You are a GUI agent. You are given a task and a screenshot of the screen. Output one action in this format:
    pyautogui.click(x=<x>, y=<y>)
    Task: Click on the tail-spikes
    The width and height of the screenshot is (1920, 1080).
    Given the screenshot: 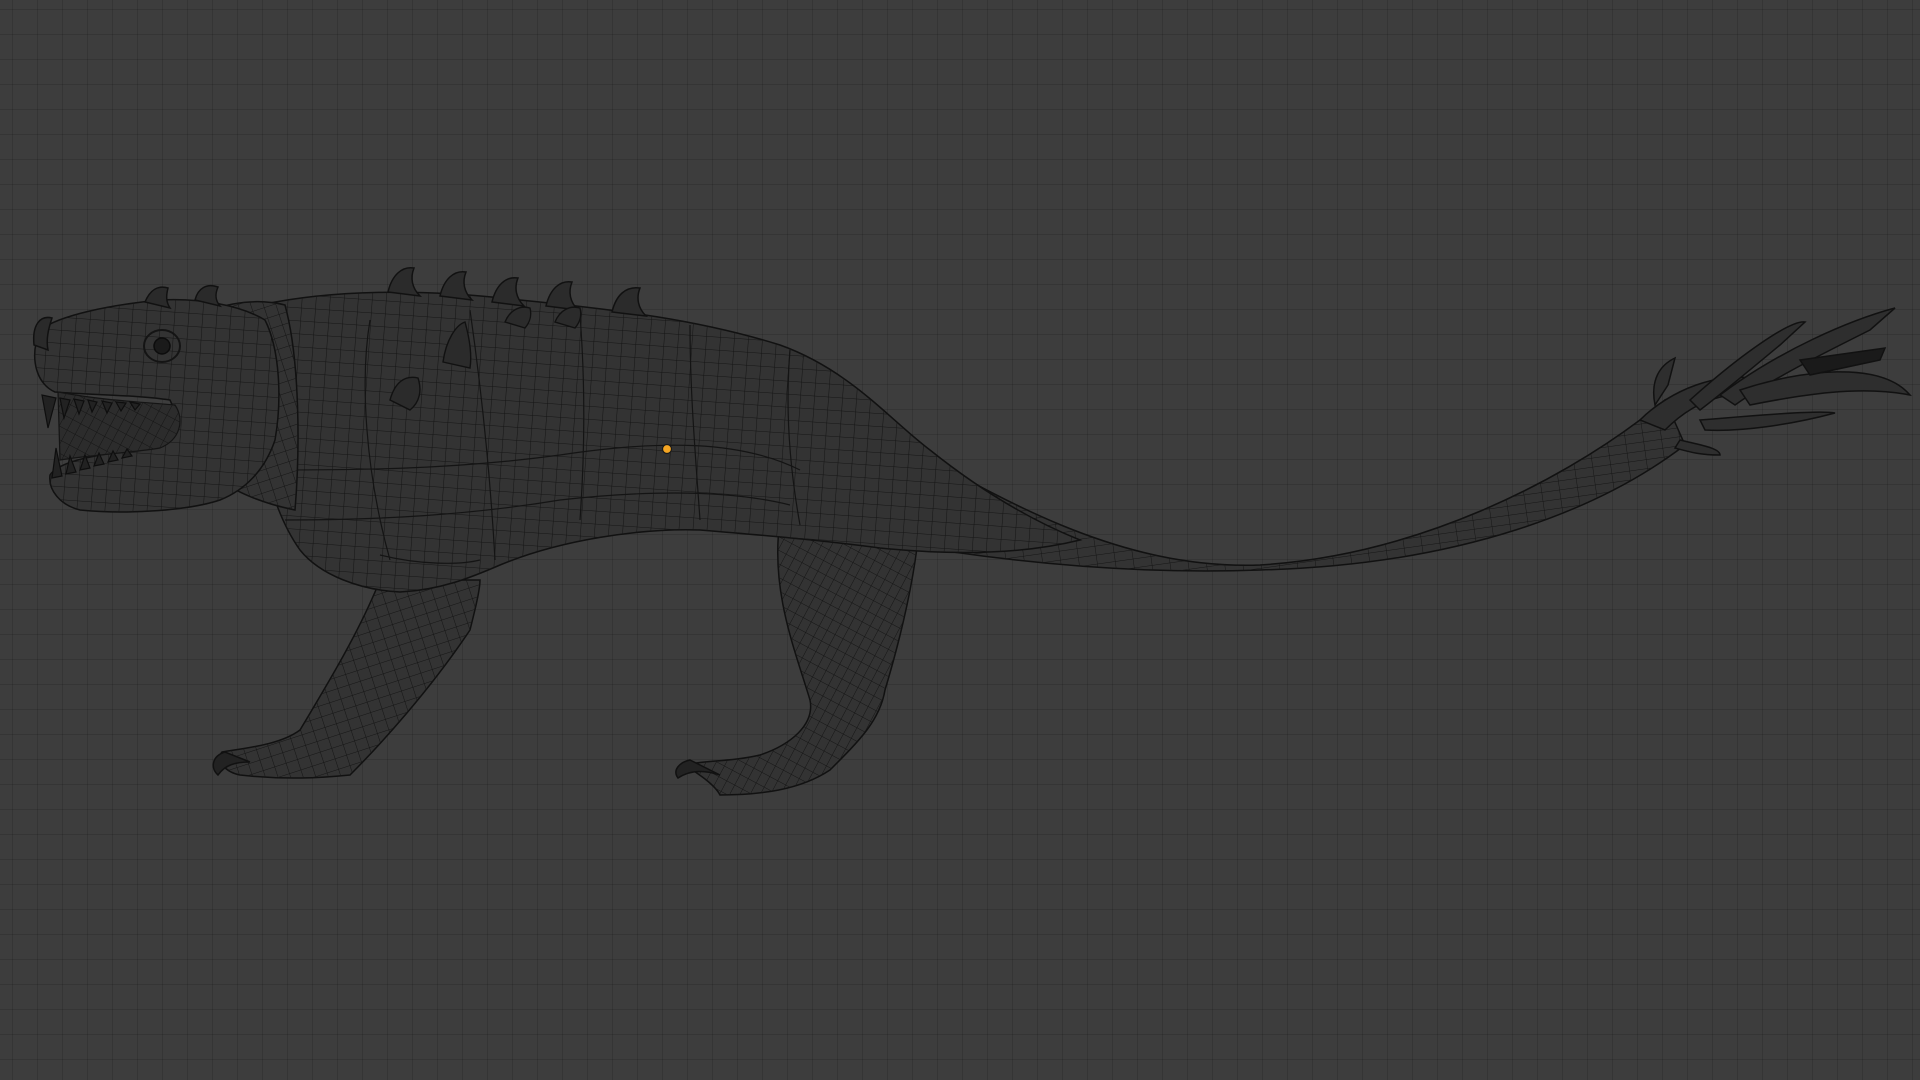 What is the action you would take?
    pyautogui.click(x=1775, y=381)
    